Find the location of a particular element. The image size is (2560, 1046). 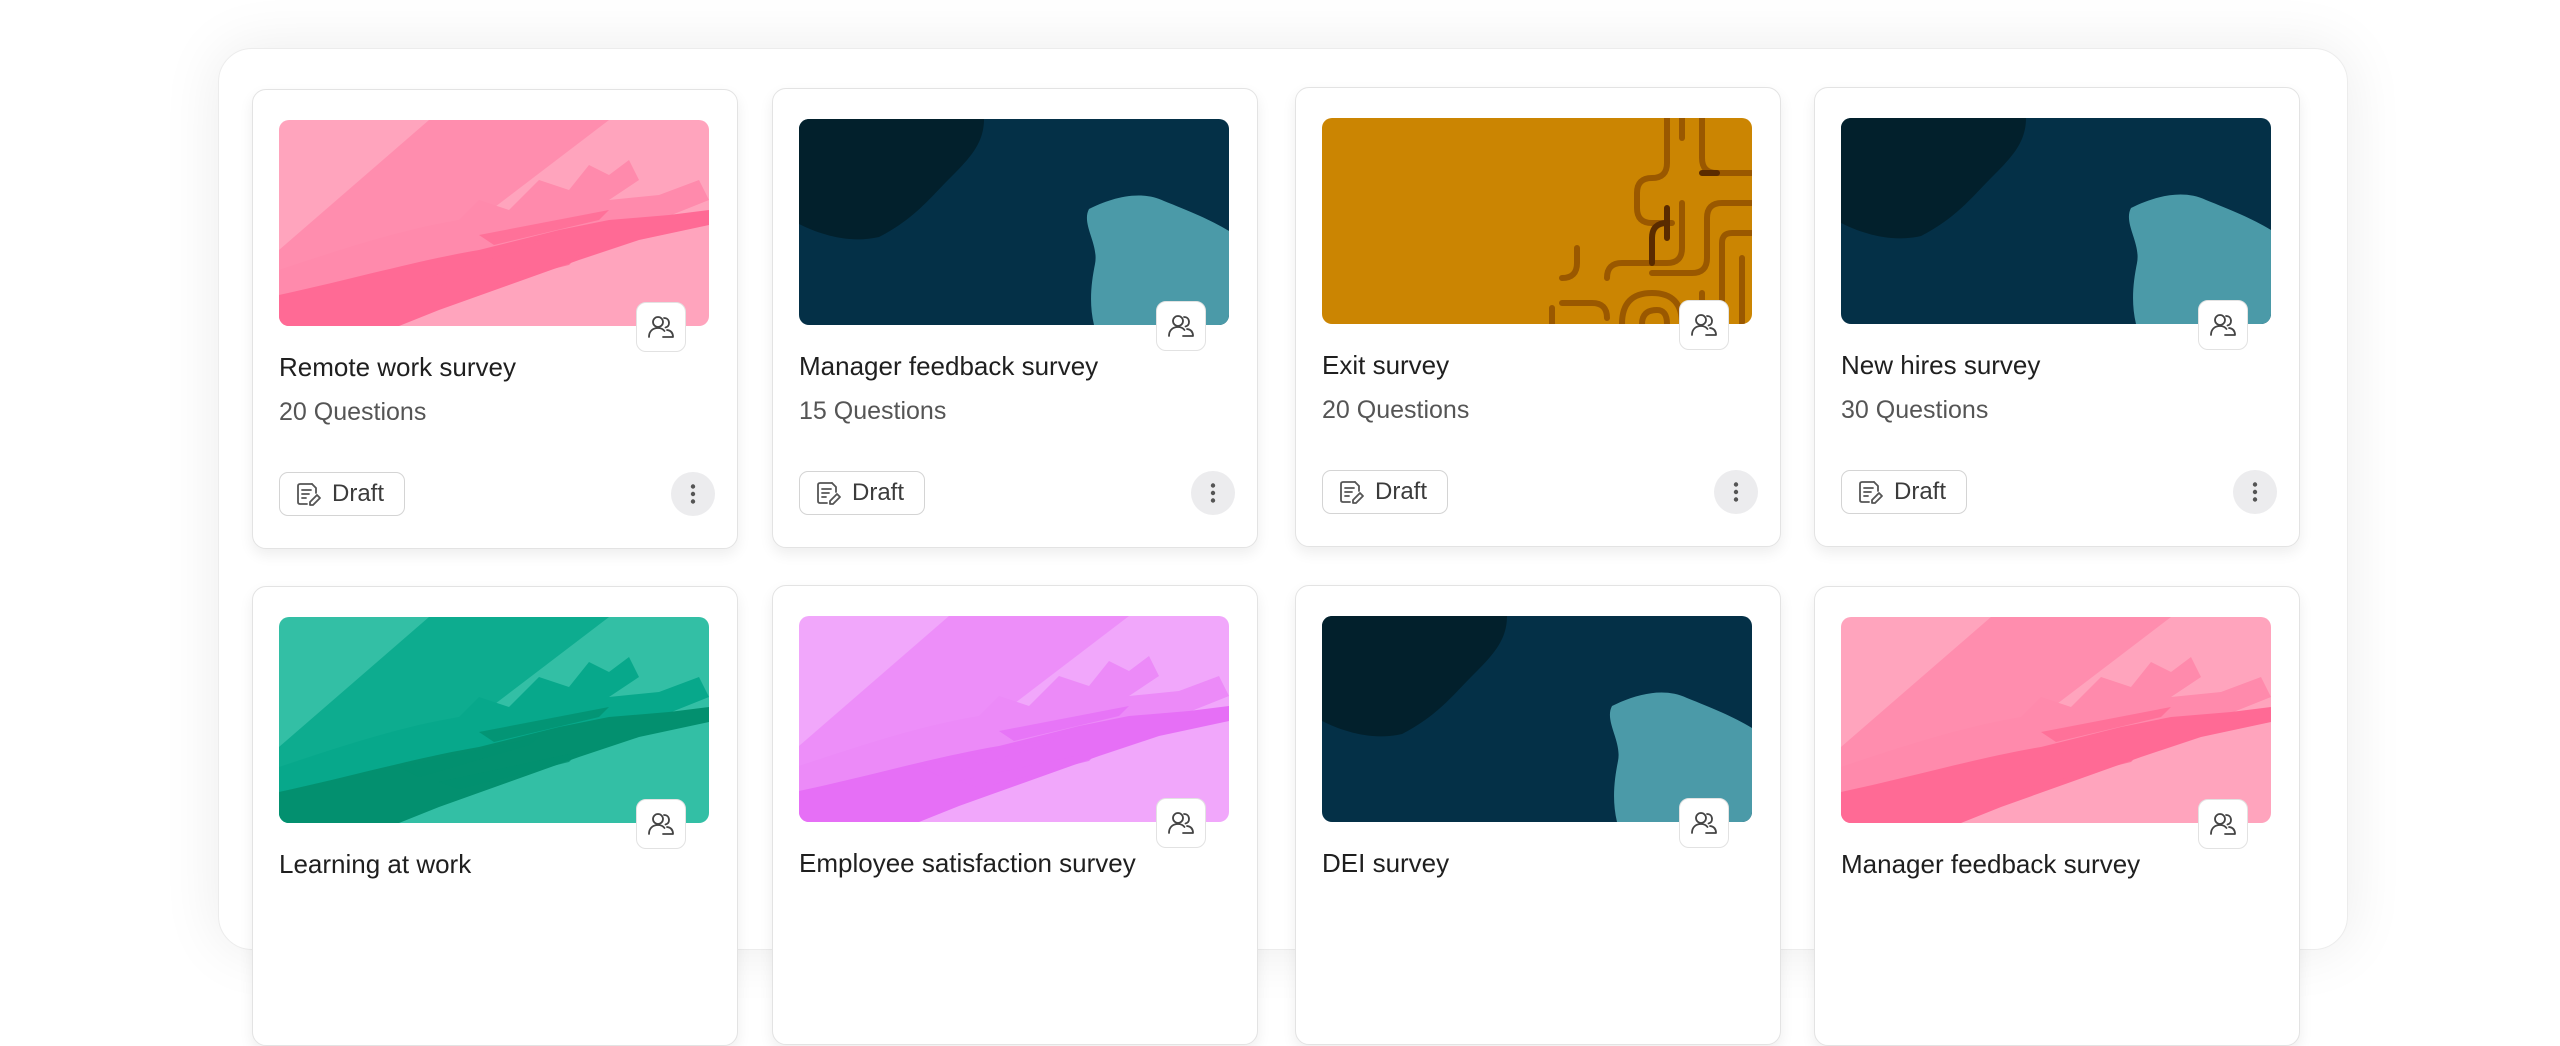

survey-title: New hires survey is located at coordinates (1940, 365).